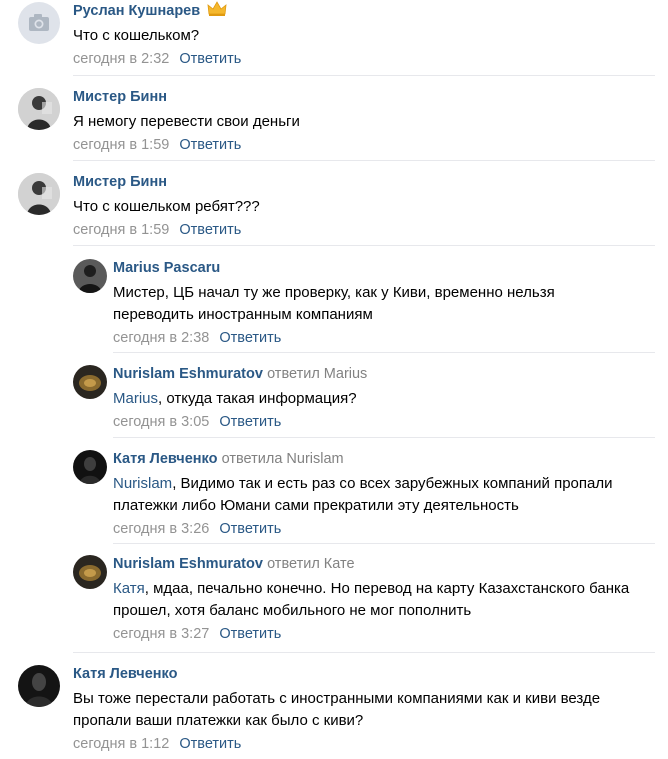  Describe the element at coordinates (121, 59) in the screenshot. I see `timestamp: сегодня в 2:32` at that location.